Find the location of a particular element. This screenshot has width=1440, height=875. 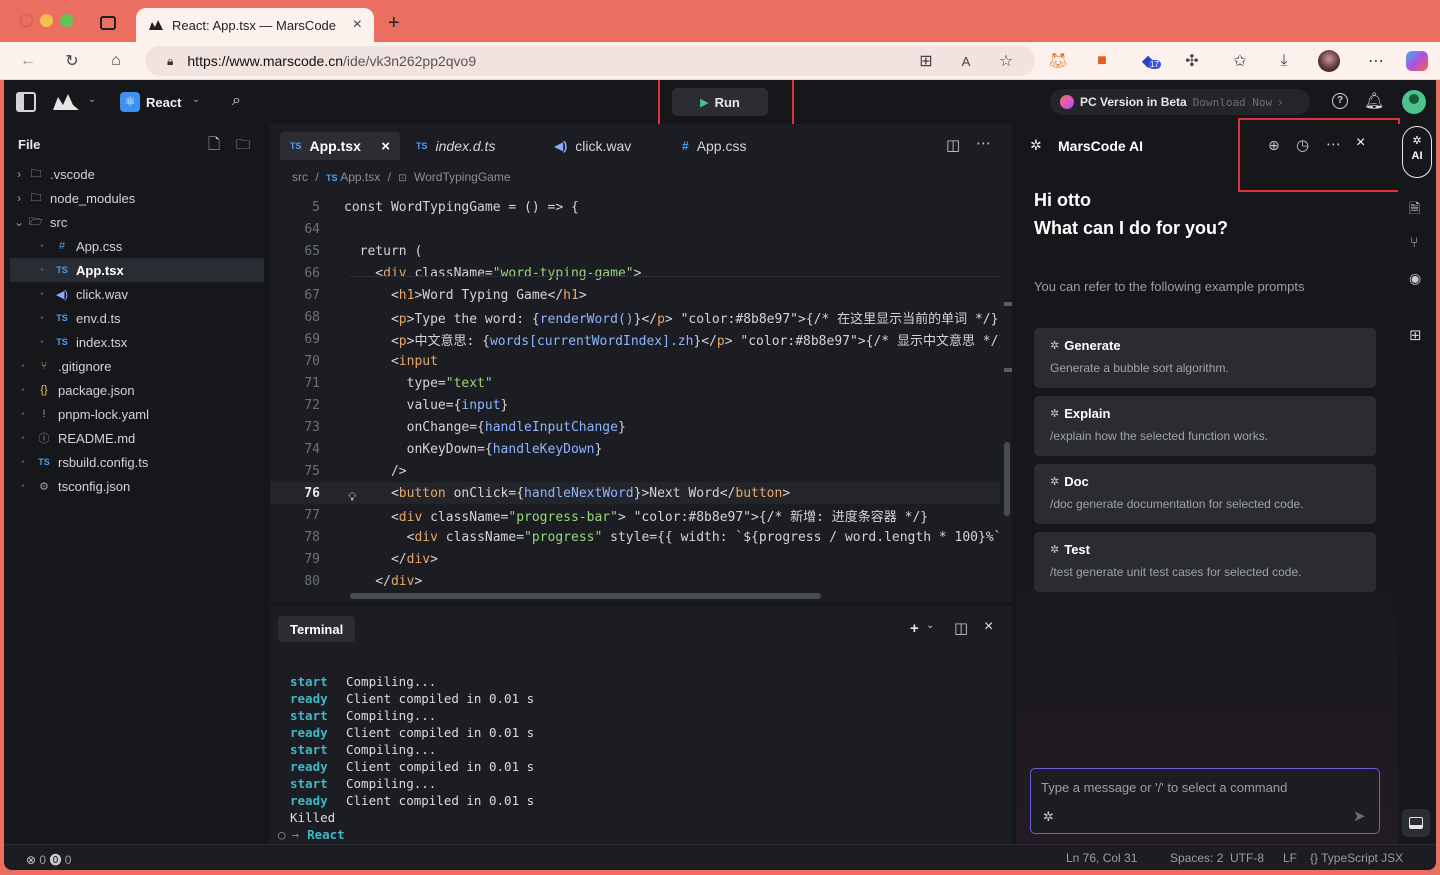

tree-item: • # App.css is located at coordinates (137, 246).